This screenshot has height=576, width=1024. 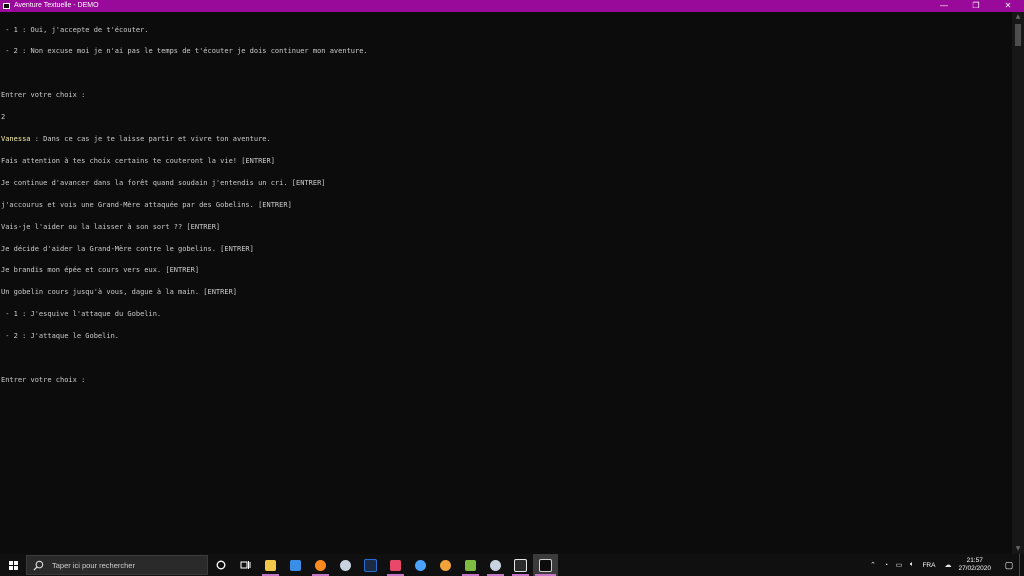 I want to click on close-button: ✕, so click(x=1008, y=6).